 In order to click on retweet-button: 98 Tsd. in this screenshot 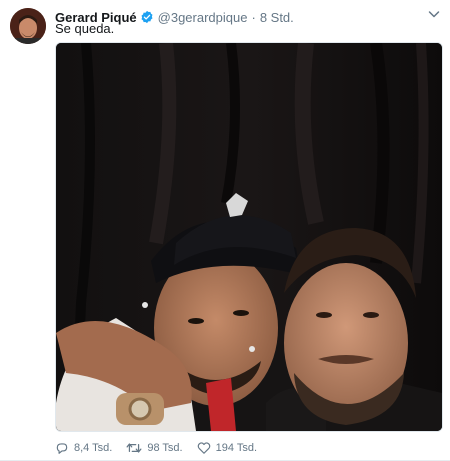, I will do `click(154, 448)`.